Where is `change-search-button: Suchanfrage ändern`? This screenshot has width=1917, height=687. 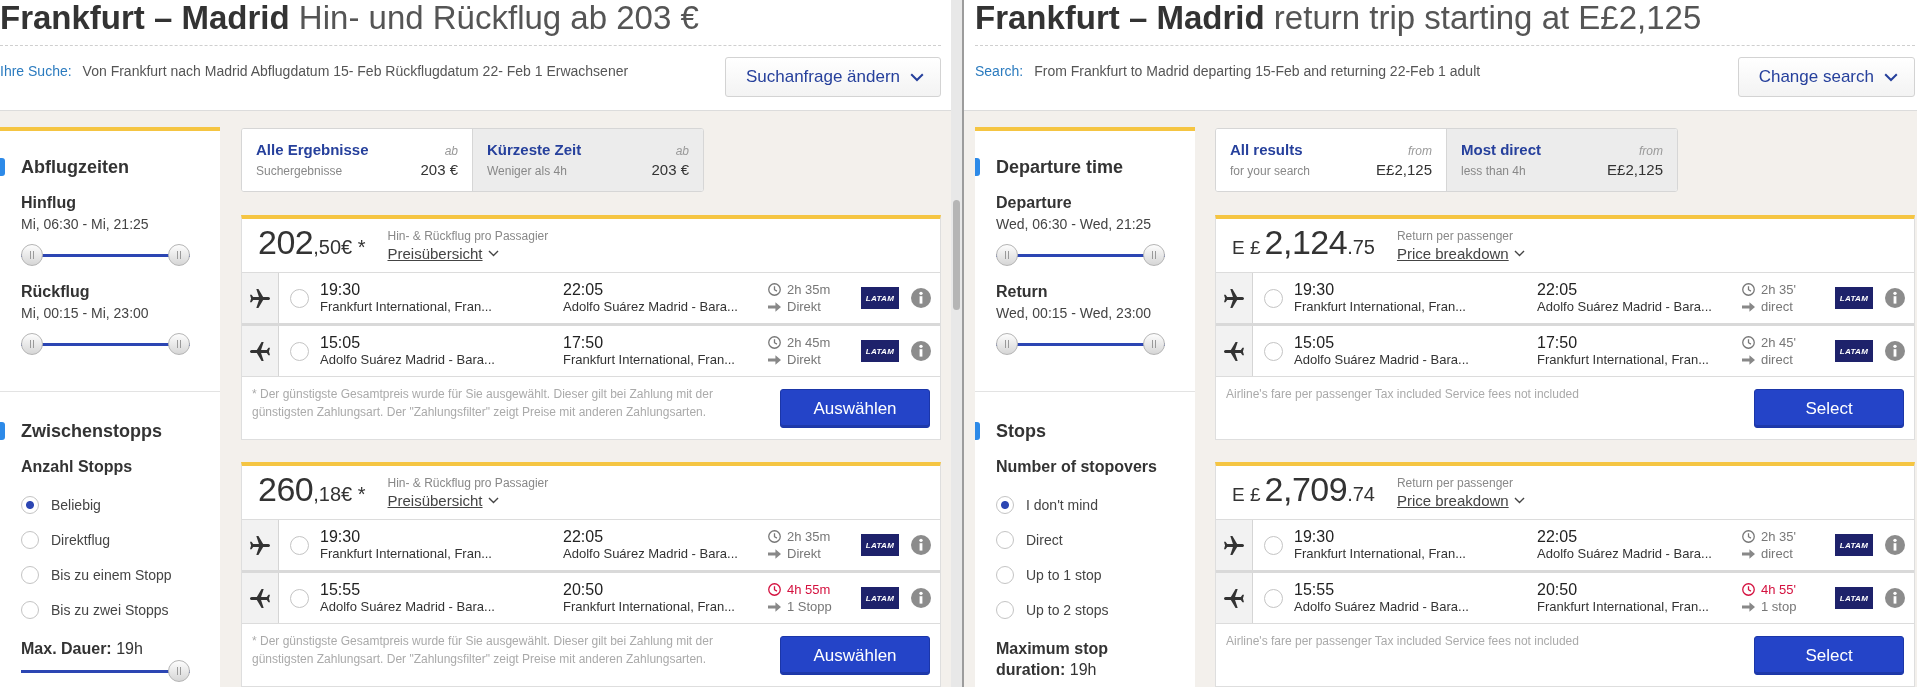
change-search-button: Suchanfrage ändern is located at coordinates (832, 77).